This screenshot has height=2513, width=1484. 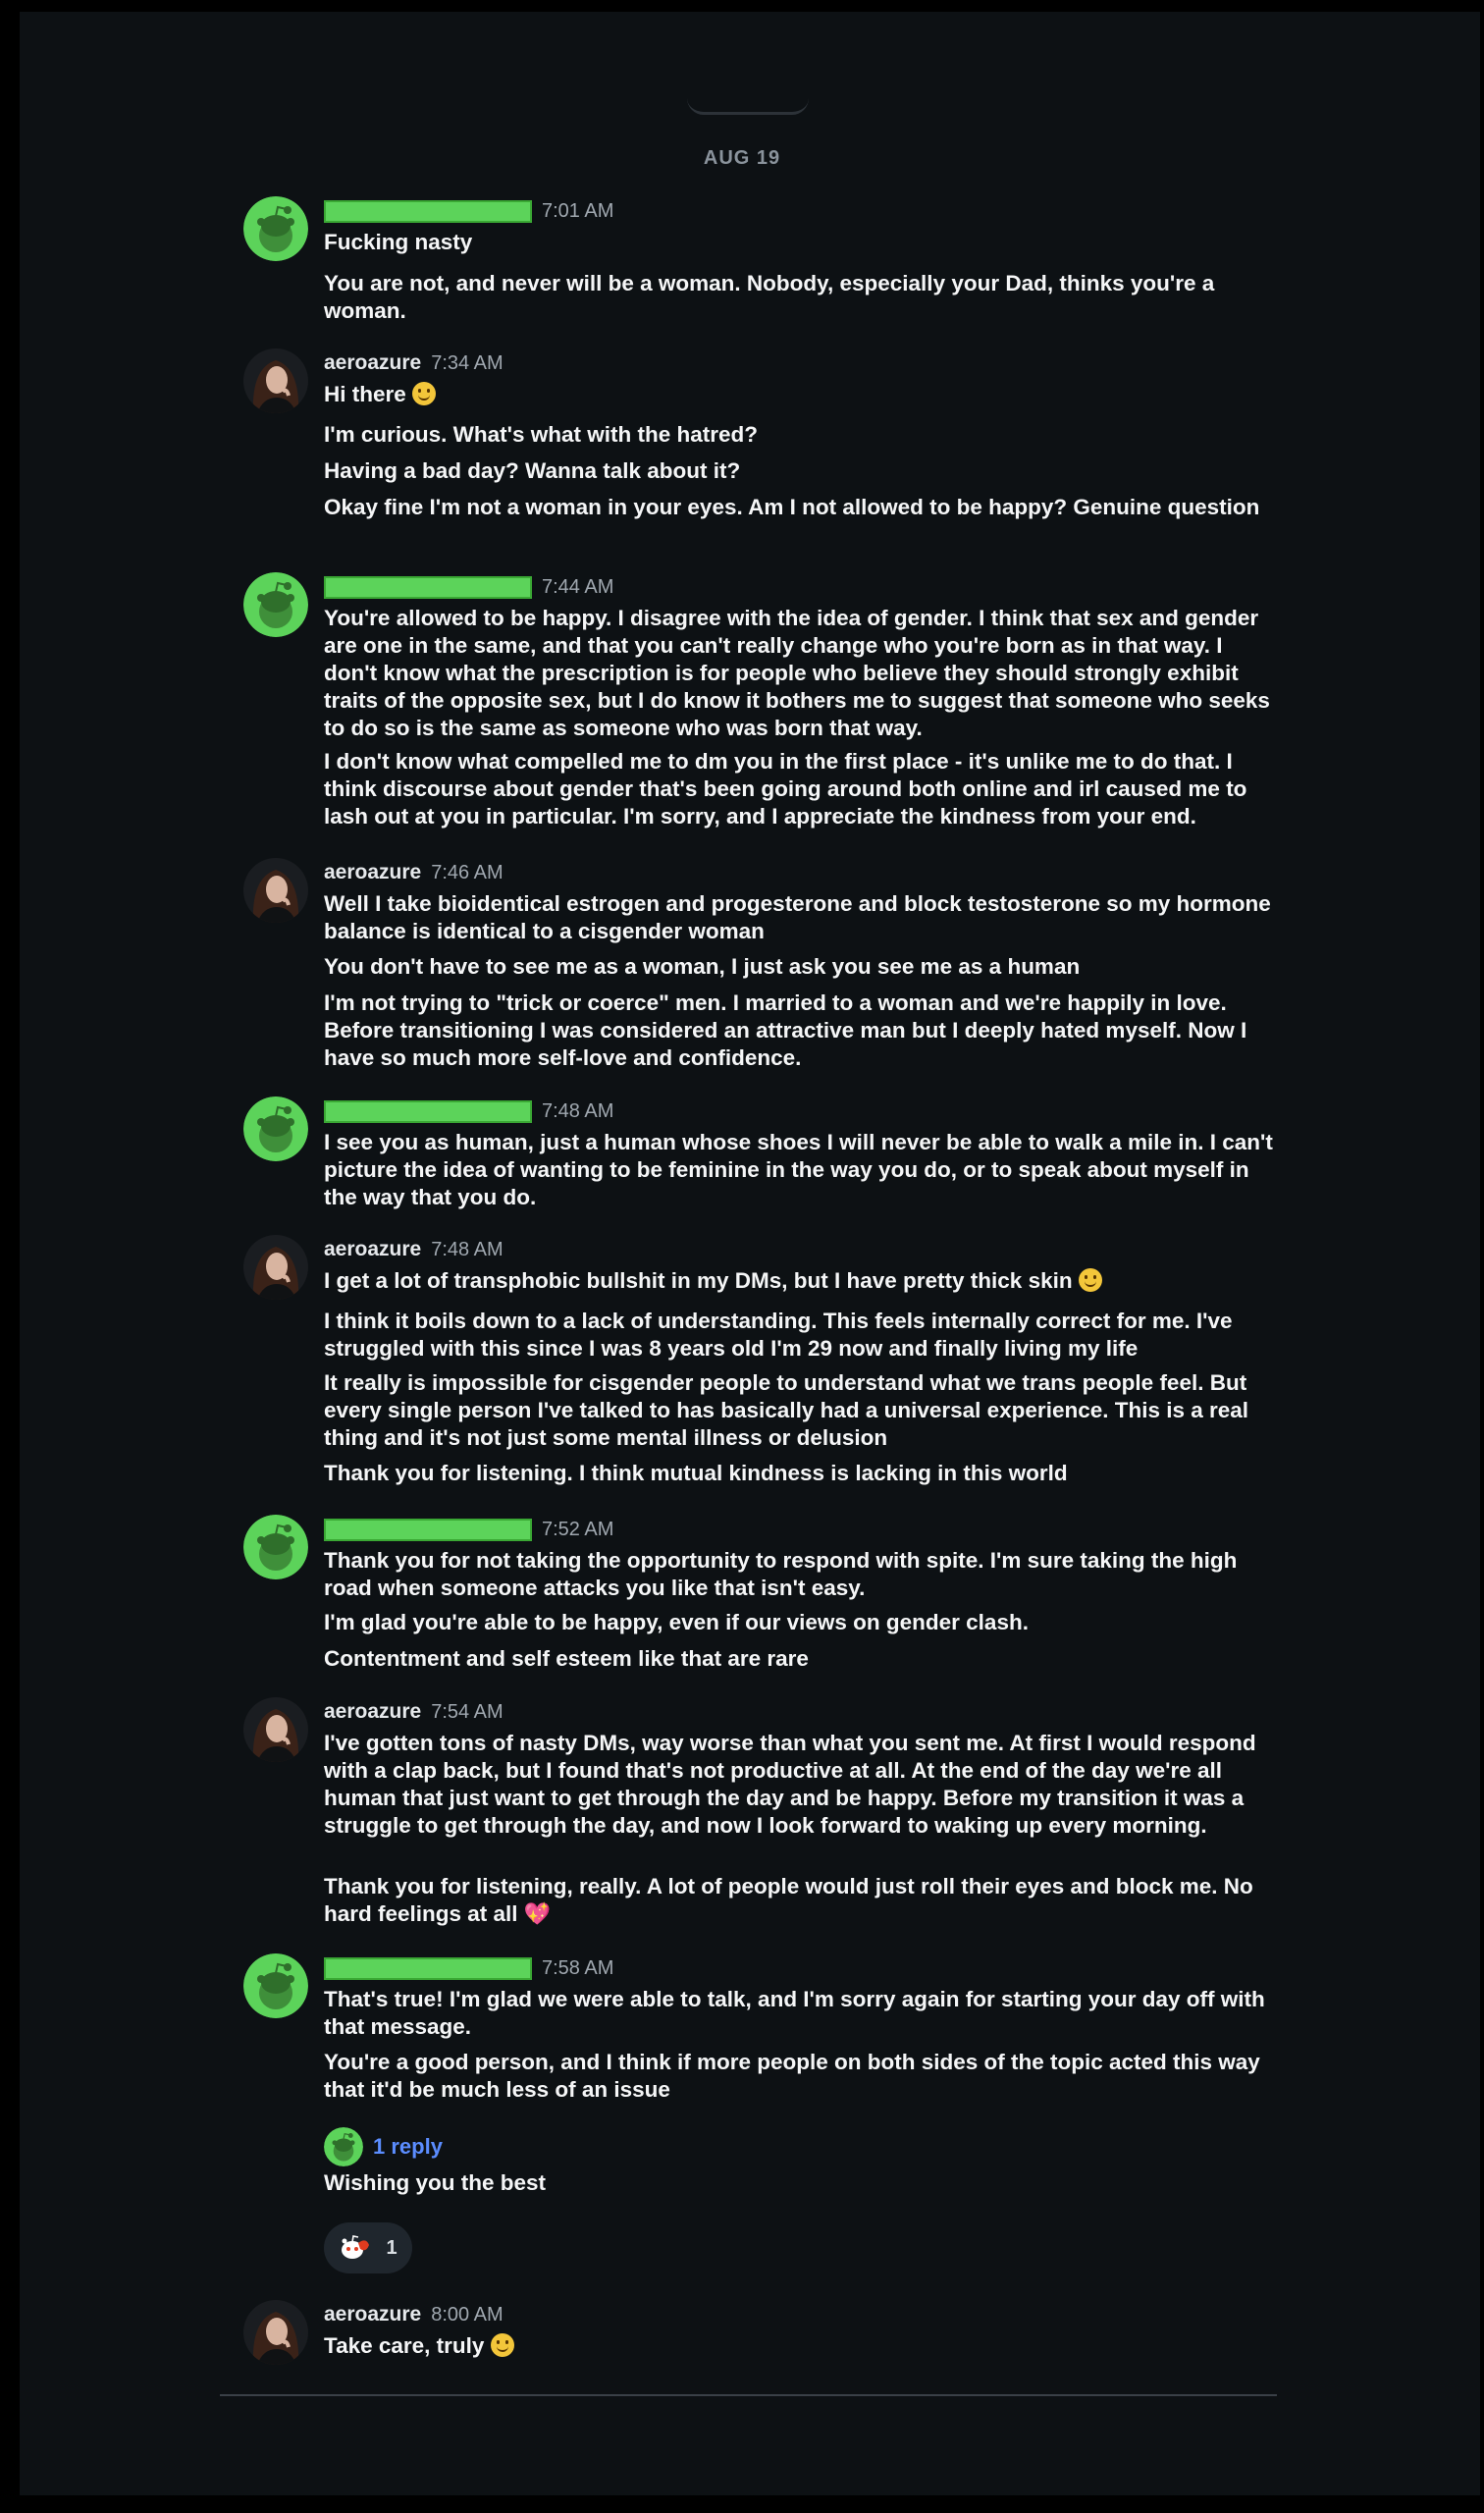 I want to click on timestamp: 7:58 AM, so click(x=578, y=1968).